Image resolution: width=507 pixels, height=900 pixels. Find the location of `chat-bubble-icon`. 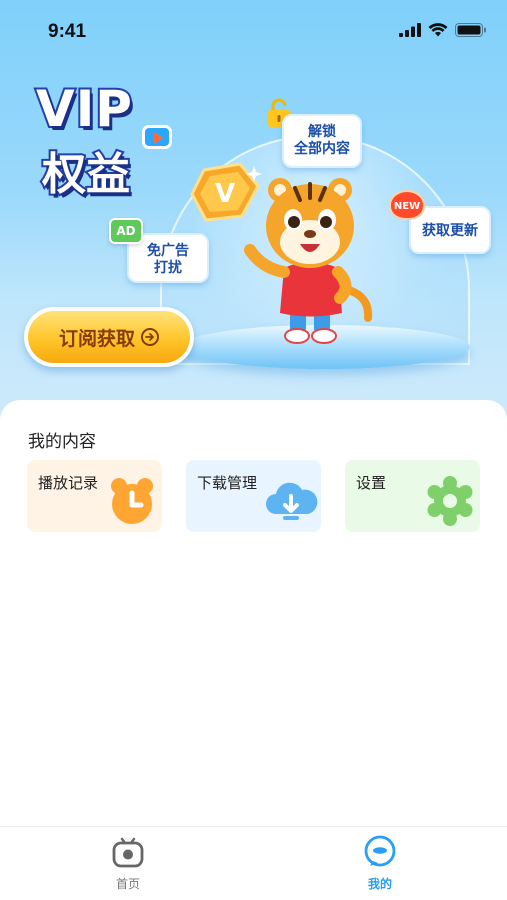

chat-bubble-icon is located at coordinates (380, 851).